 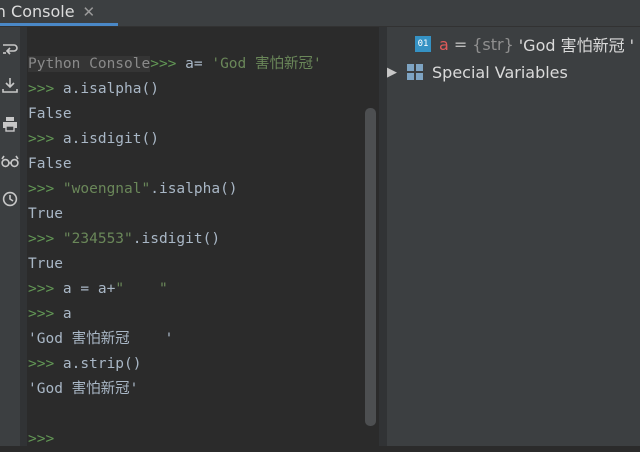 What do you see at coordinates (59, 24) in the screenshot?
I see `active-tab-indicator` at bounding box center [59, 24].